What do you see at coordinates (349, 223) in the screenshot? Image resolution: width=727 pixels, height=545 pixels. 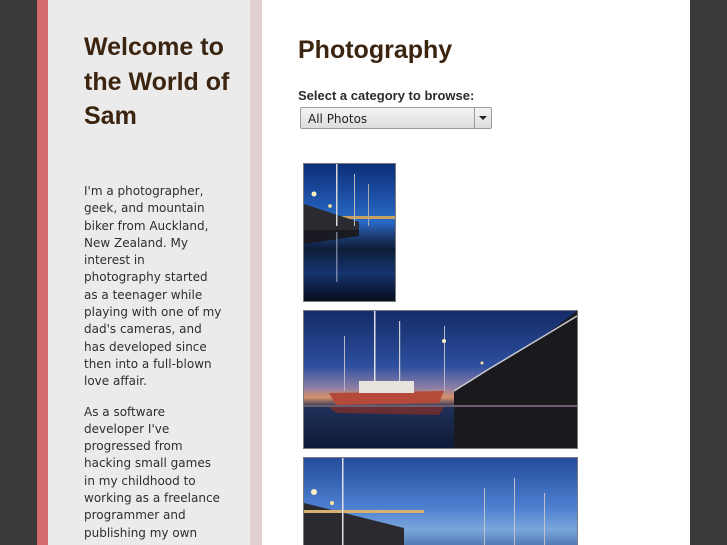 I see `photo-marina-pier-image` at bounding box center [349, 223].